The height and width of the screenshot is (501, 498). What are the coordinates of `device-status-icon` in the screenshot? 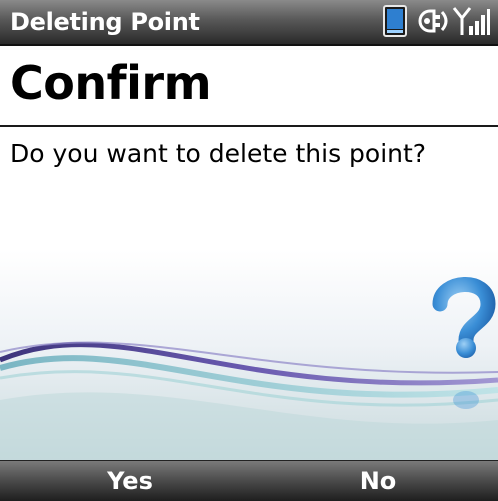 It's located at (395, 21).